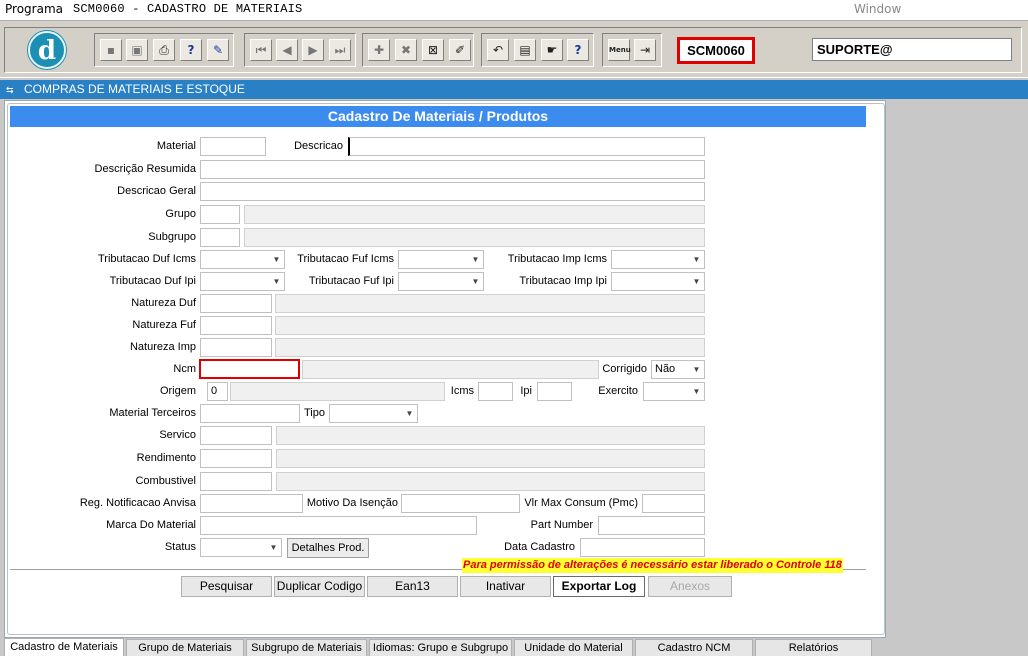 This screenshot has width=1028, height=656. I want to click on motivo-isencao-field, so click(460, 503).